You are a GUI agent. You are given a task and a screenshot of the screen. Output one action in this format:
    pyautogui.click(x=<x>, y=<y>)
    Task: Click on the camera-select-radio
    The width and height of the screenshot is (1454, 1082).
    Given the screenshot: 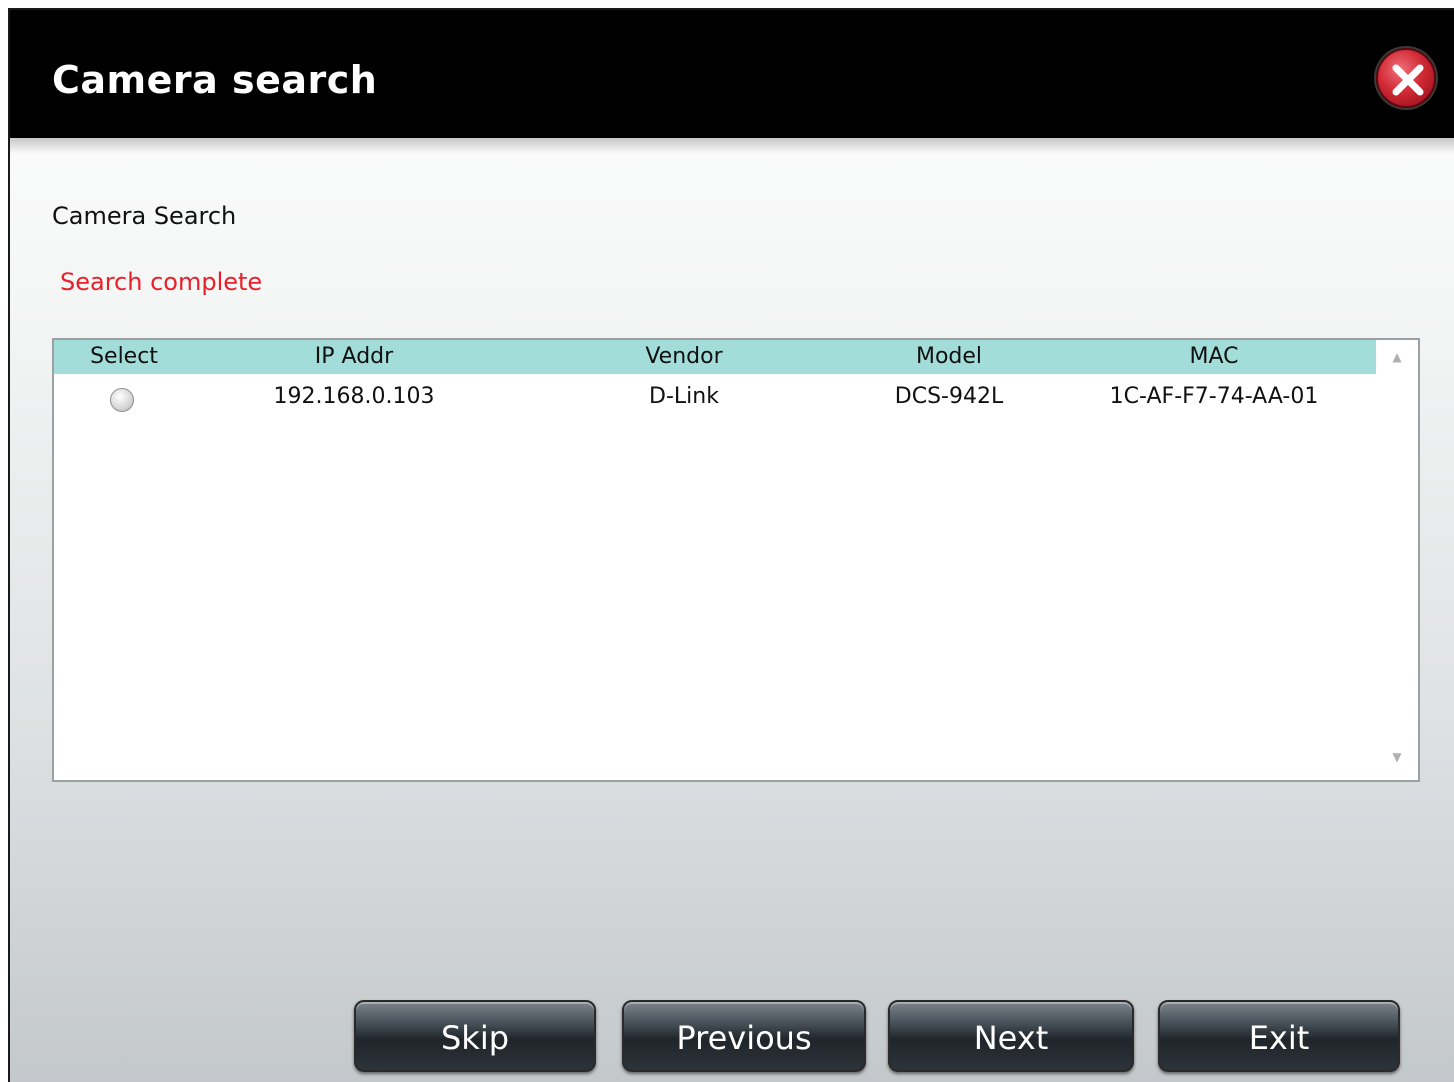 What is the action you would take?
    pyautogui.click(x=122, y=400)
    